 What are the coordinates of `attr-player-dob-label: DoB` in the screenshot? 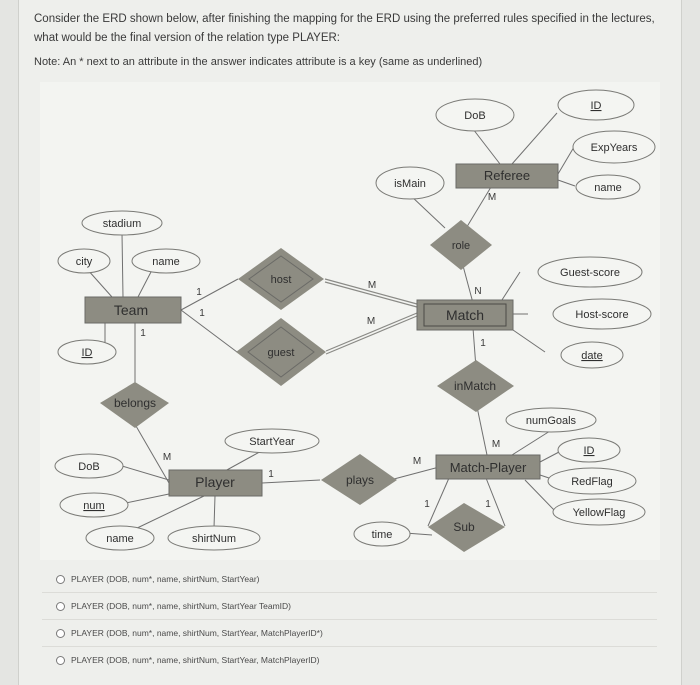 It's located at (88, 467).